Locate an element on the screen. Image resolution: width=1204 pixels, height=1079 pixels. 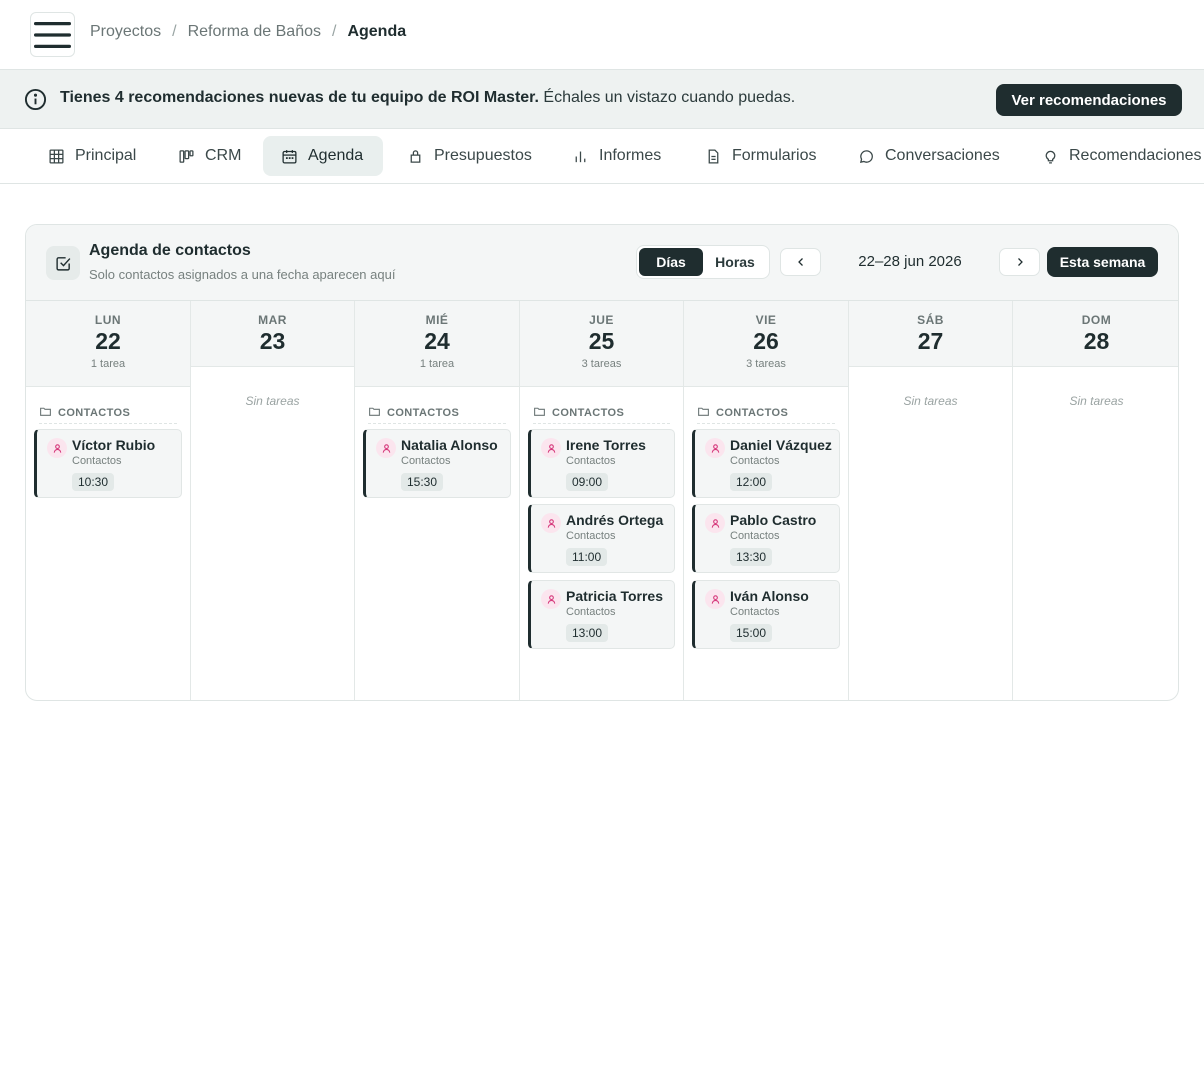
day-column: MAR 23 Sin tareas is located at coordinates (273, 500).